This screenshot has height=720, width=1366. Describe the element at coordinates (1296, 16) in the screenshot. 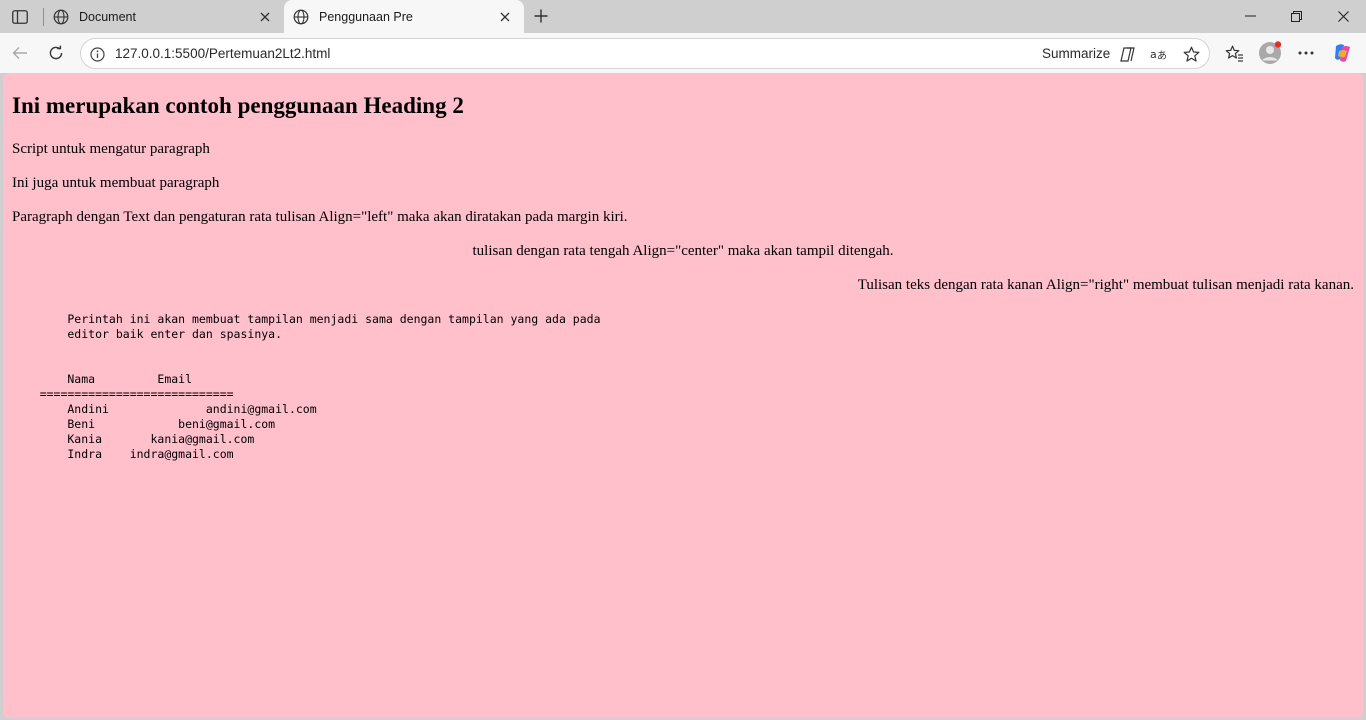

I see `restore-button` at that location.